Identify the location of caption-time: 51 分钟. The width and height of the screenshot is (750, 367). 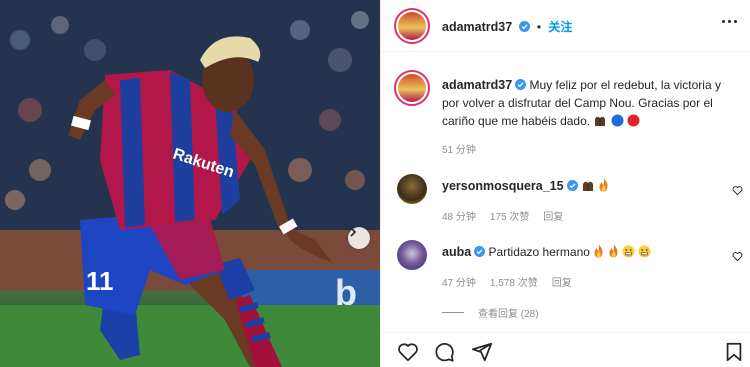
(459, 148).